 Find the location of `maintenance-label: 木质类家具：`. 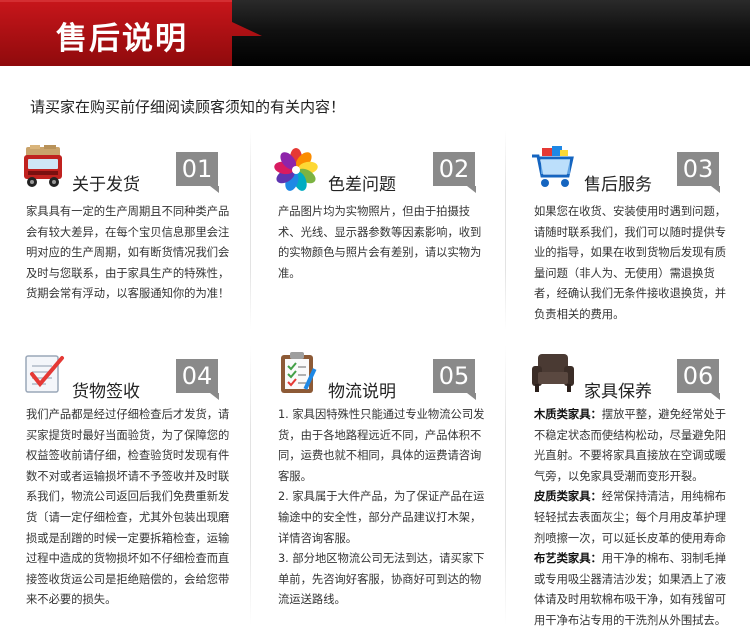

maintenance-label: 木质类家具： is located at coordinates (568, 414).